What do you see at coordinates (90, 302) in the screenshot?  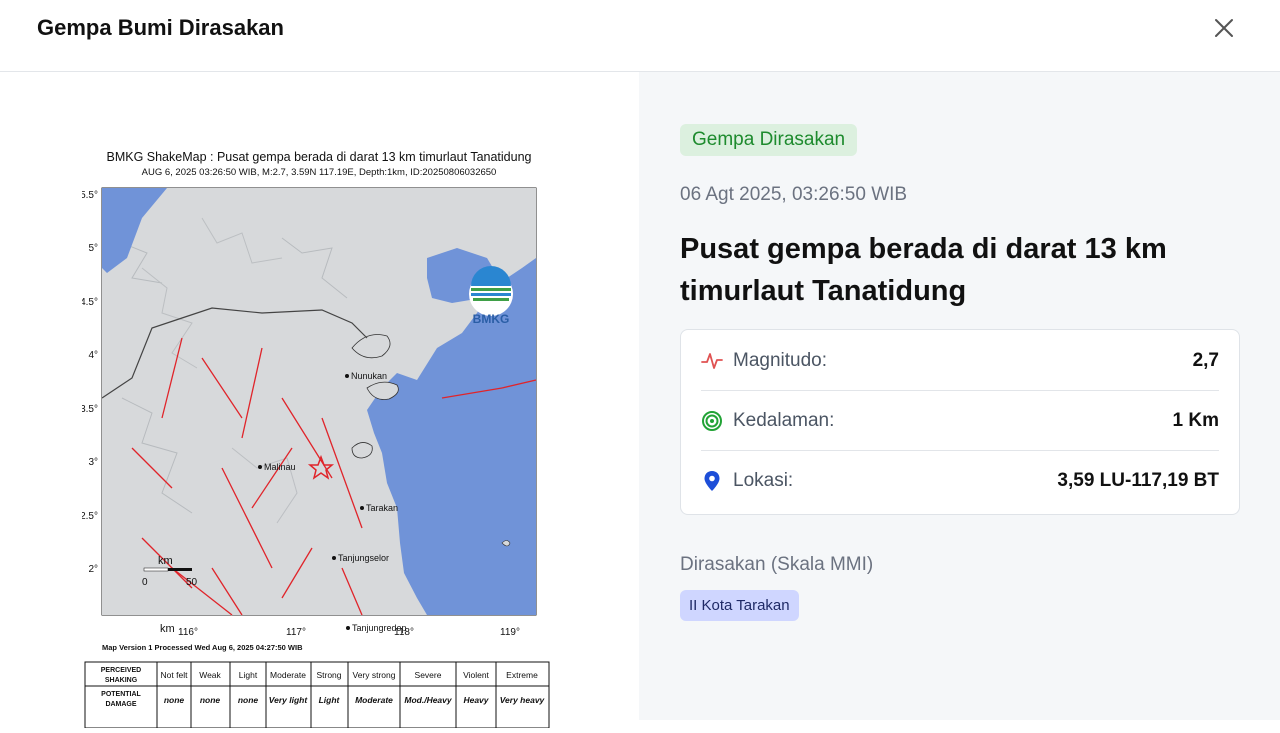 I see `y-tick: 4.5°` at bounding box center [90, 302].